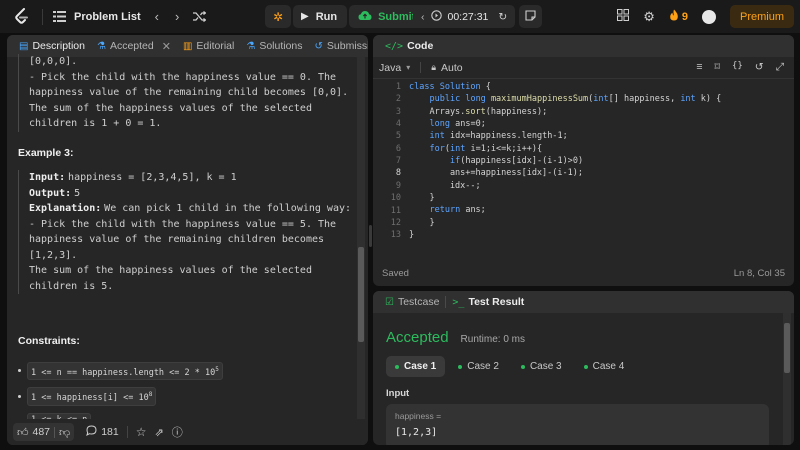  I want to click on streak-count: 9, so click(684, 16).